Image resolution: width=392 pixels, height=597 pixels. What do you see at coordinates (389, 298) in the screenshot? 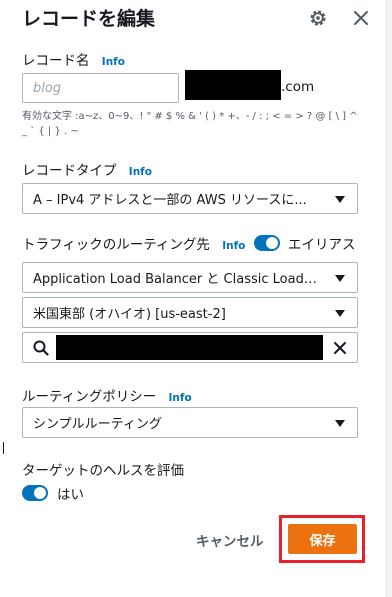
I see `scrollbar-track` at bounding box center [389, 298].